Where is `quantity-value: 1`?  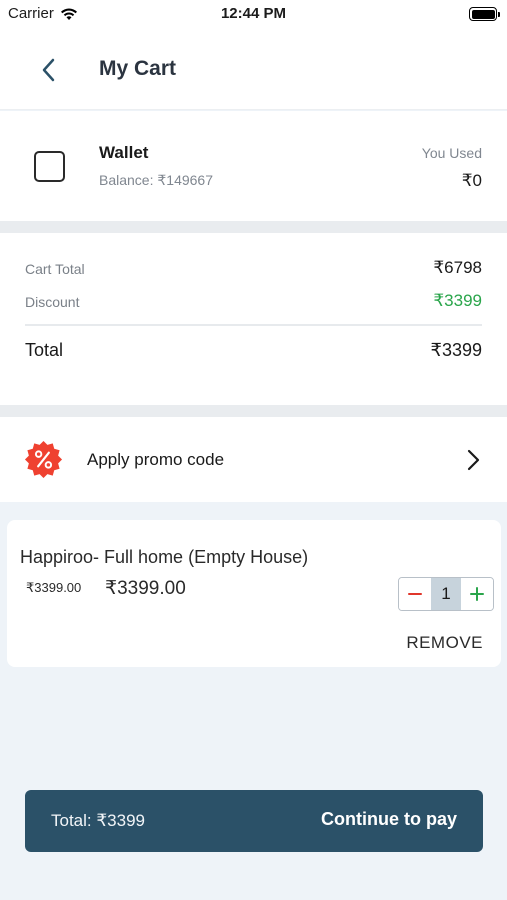 quantity-value: 1 is located at coordinates (446, 594).